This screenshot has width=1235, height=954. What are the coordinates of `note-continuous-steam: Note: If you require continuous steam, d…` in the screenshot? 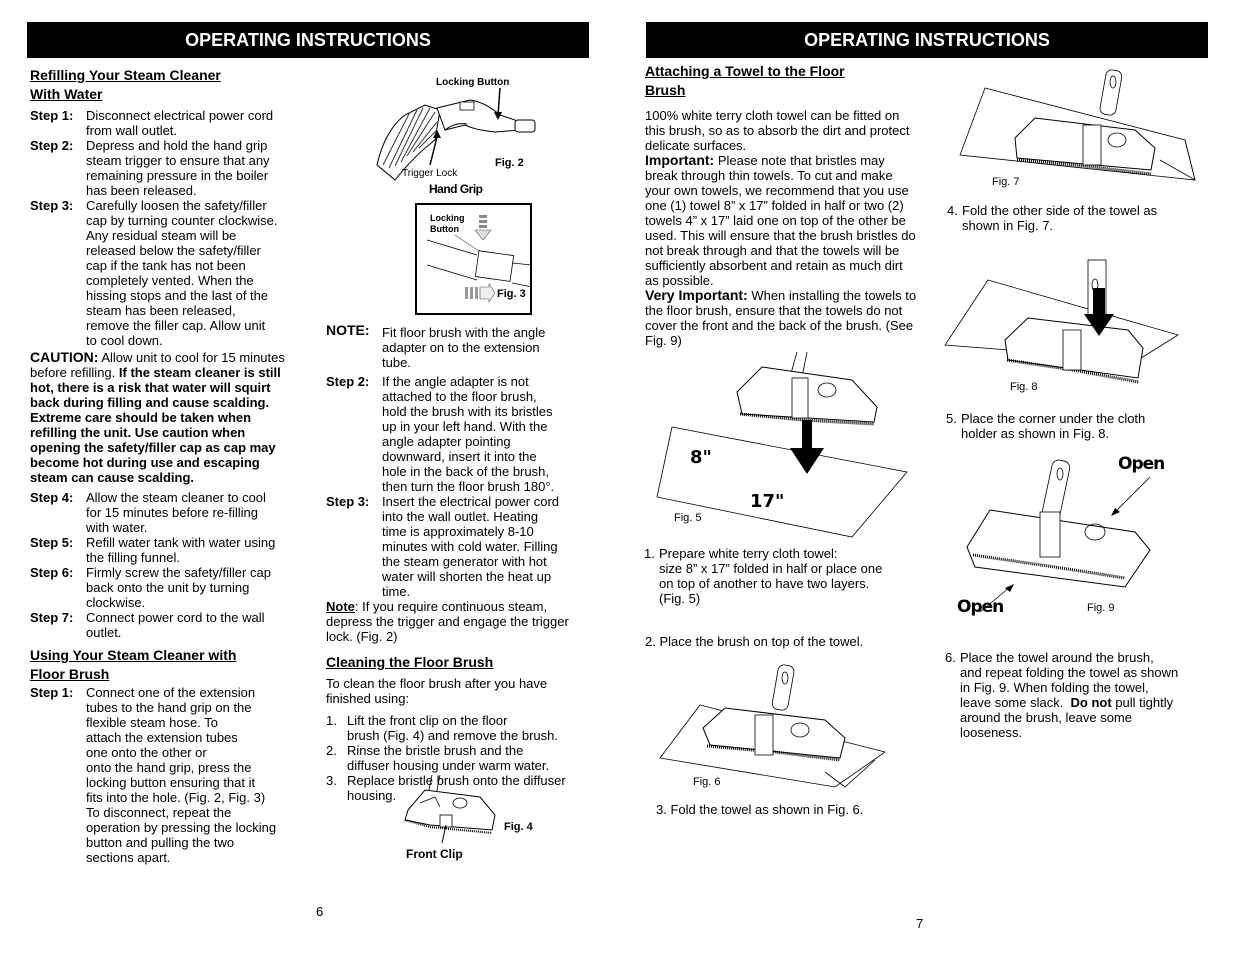 It's located at (447, 621).